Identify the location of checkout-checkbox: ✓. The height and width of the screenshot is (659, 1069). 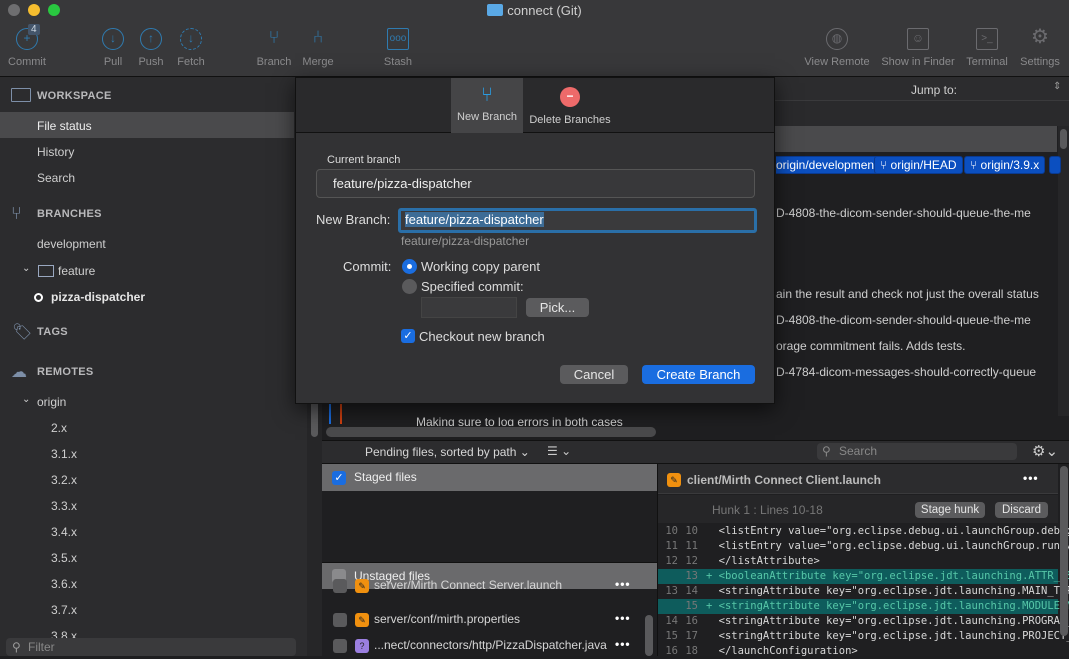
(408, 336).